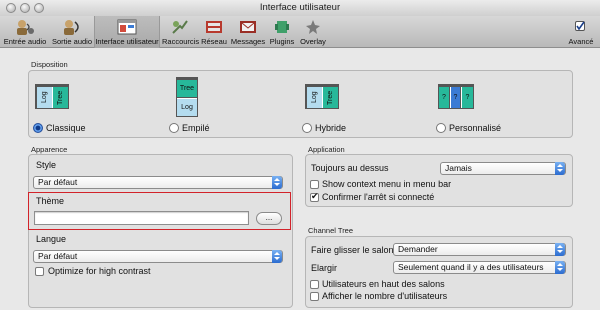  Describe the element at coordinates (479, 249) in the screenshot. I see `drag-channel-popup: Demander` at that location.